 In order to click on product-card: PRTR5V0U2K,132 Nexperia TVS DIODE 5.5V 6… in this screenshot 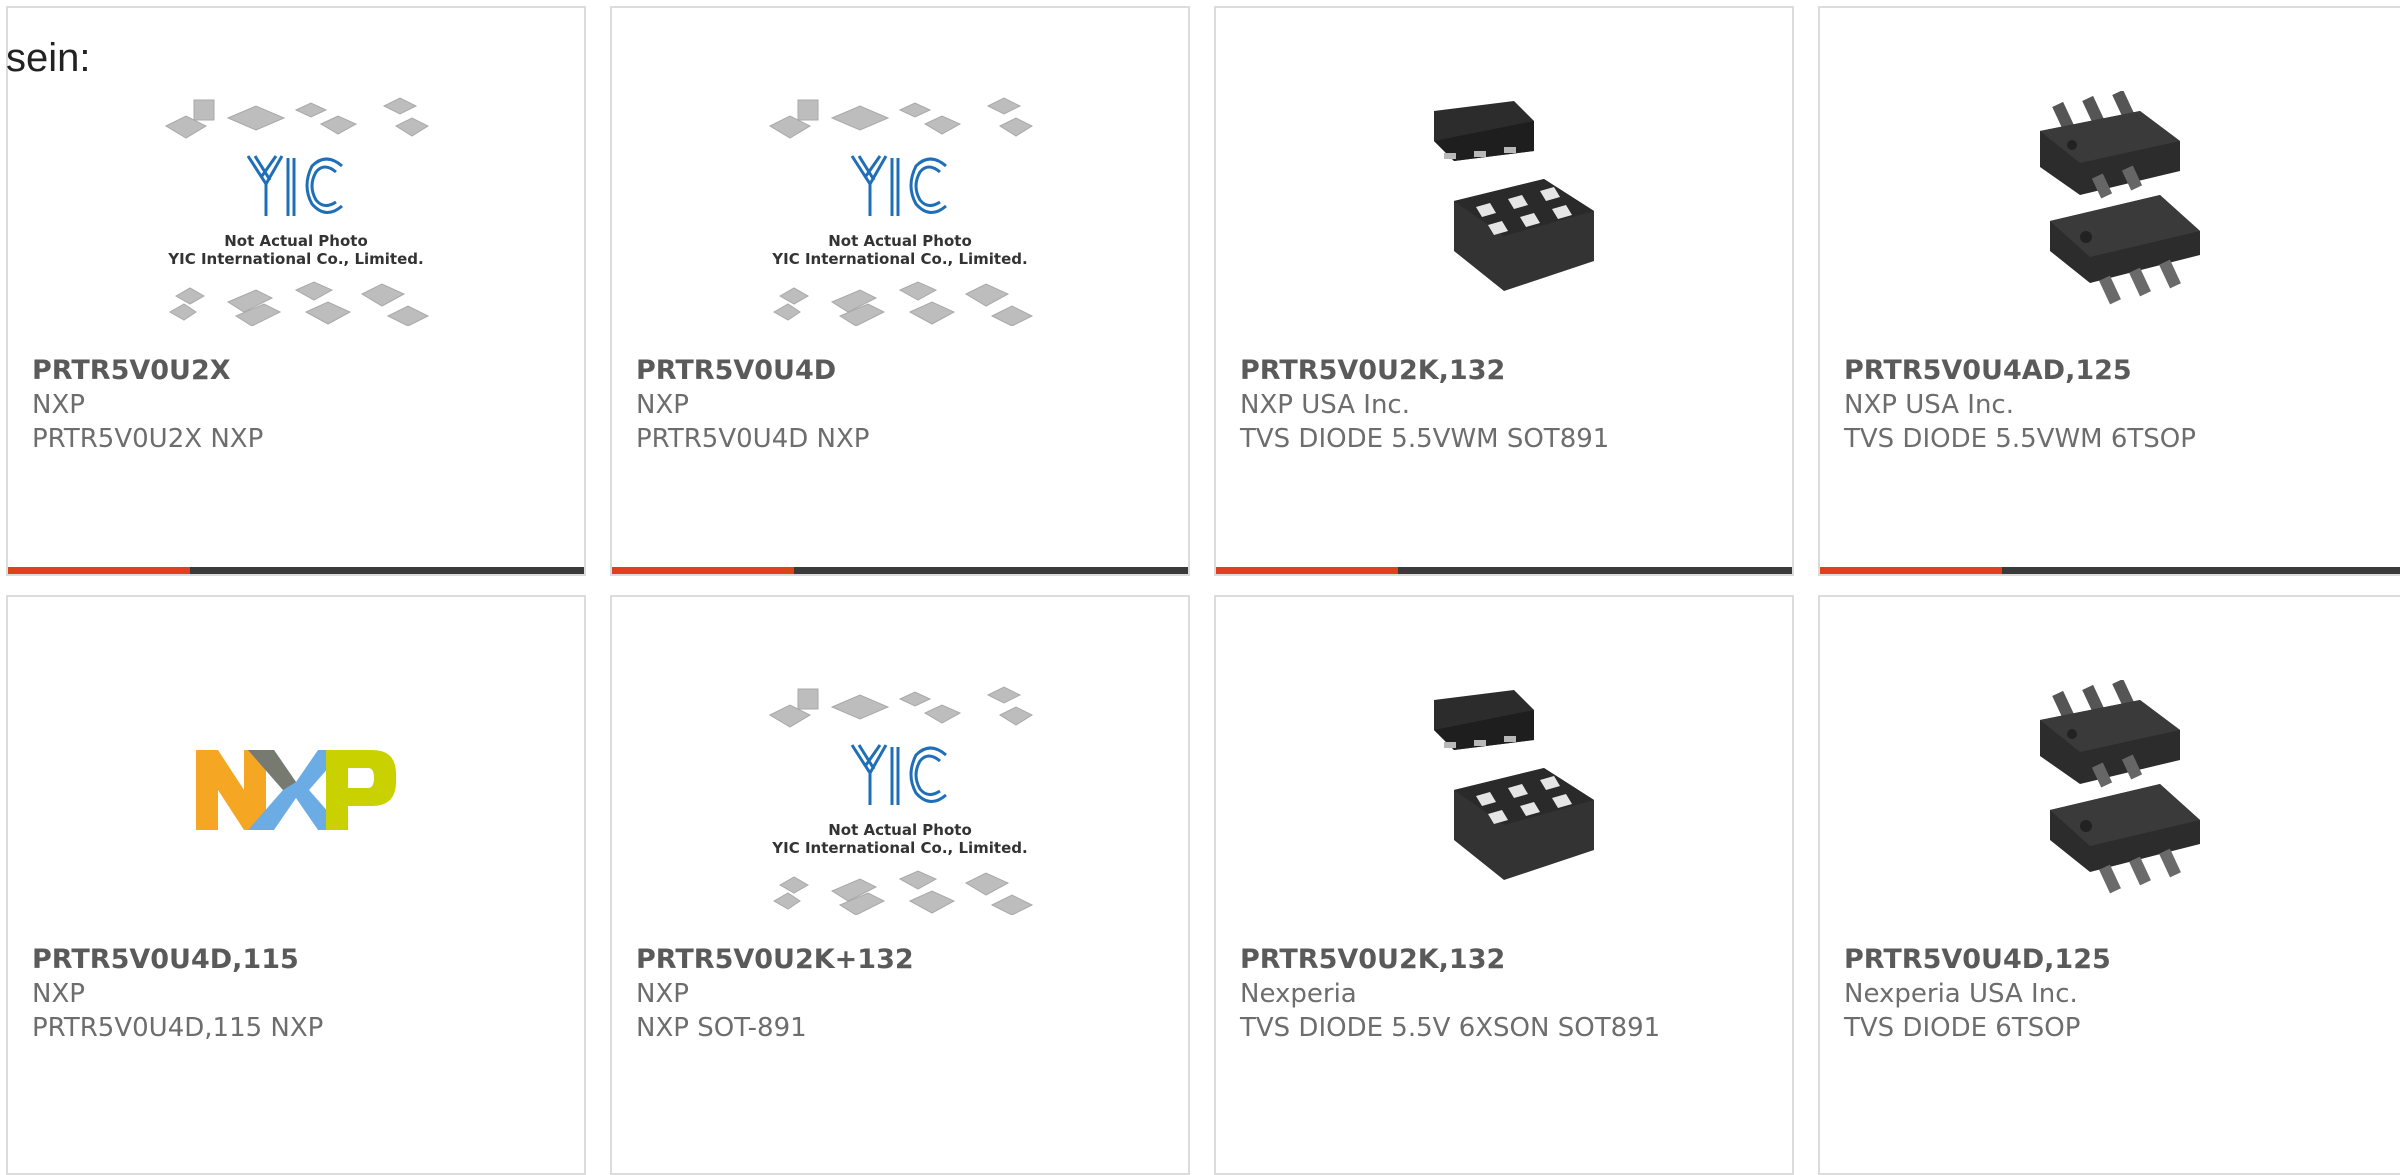, I will do `click(1504, 885)`.